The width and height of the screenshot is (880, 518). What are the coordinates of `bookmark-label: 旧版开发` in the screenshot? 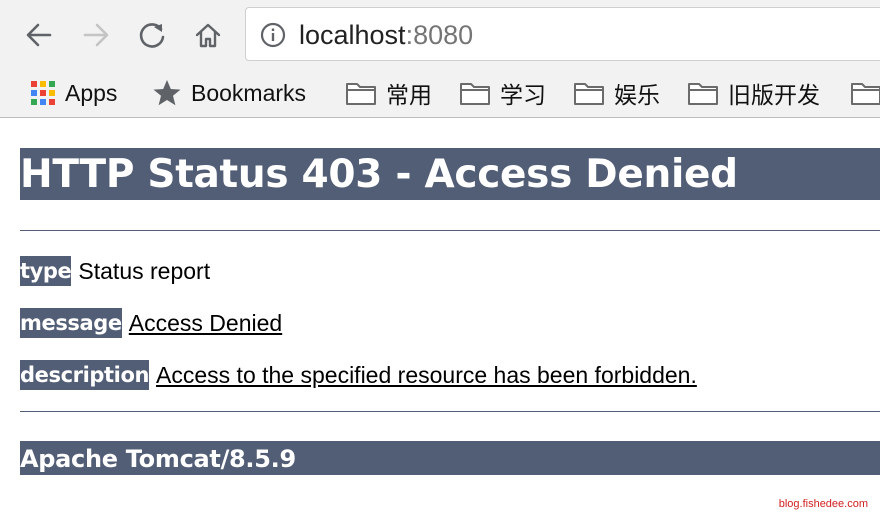 It's located at (774, 95).